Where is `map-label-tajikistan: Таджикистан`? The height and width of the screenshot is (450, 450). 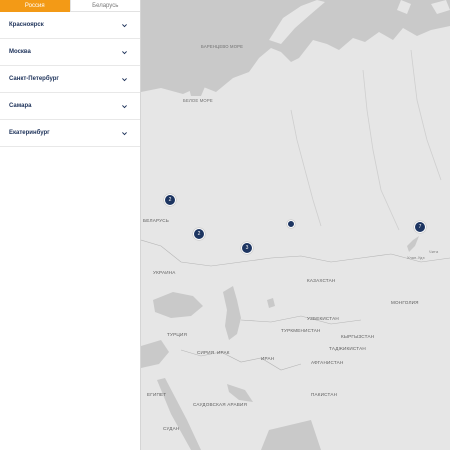 map-label-tajikistan: Таджикистан is located at coordinates (347, 348).